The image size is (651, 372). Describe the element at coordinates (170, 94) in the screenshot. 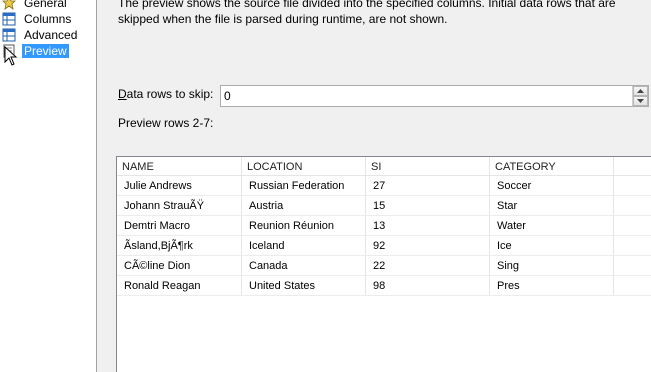

I see `skip-rows-label-text: ata rows to skip:` at that location.